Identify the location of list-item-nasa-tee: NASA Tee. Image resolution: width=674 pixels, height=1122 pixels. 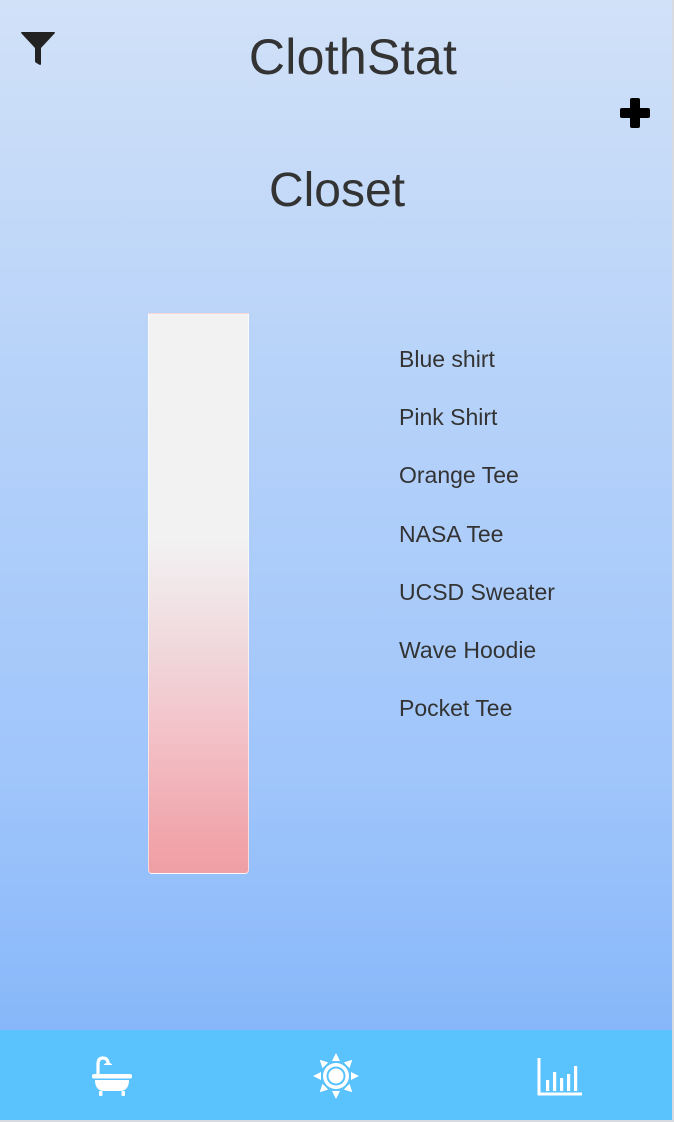
(477, 547).